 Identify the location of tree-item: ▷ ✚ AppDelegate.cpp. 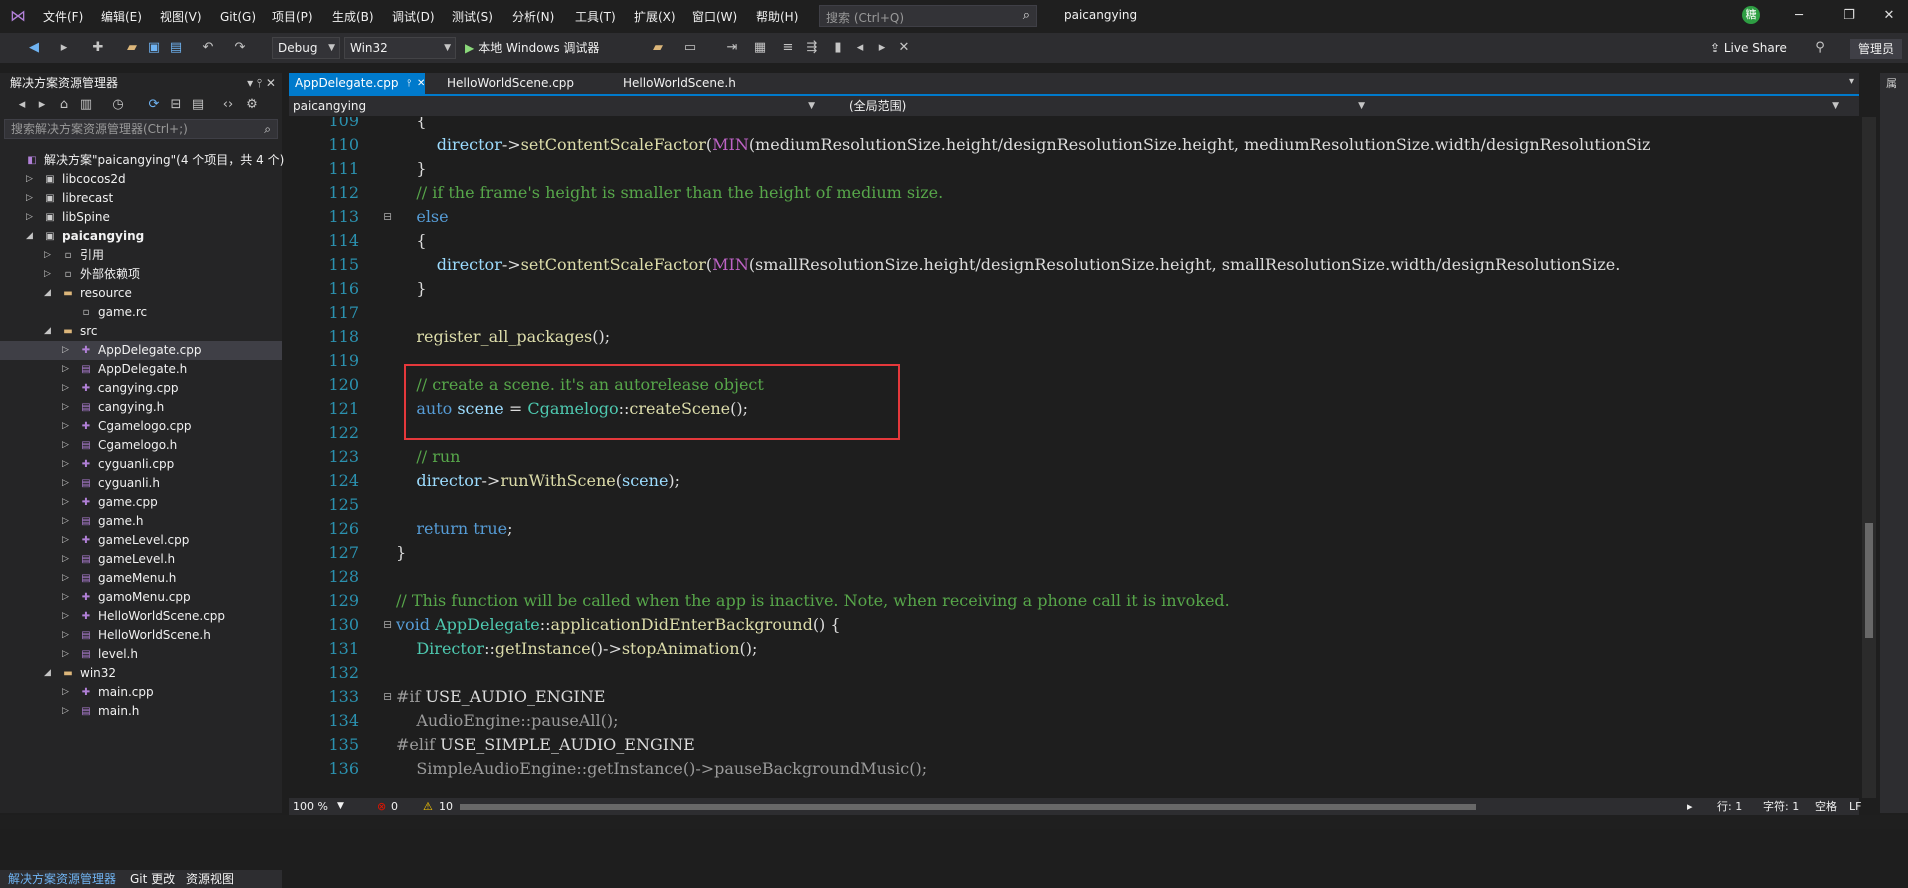
(141, 350).